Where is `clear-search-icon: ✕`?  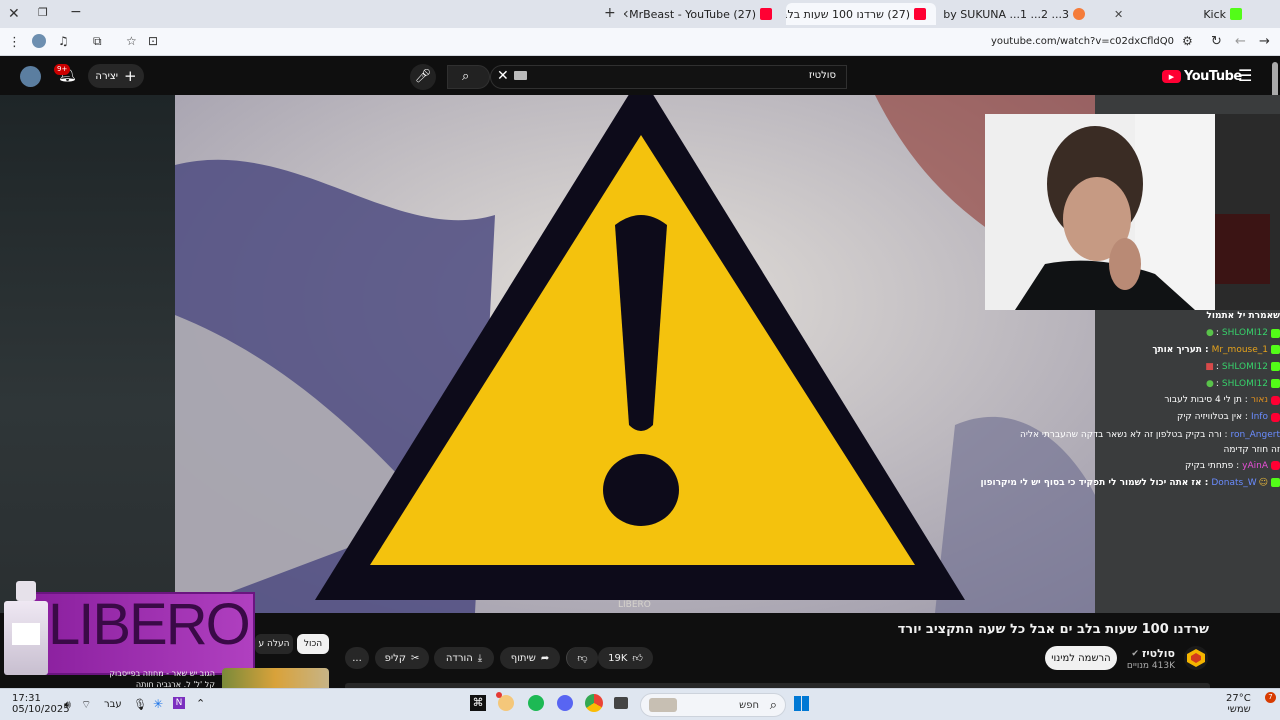 clear-search-icon: ✕ is located at coordinates (503, 76).